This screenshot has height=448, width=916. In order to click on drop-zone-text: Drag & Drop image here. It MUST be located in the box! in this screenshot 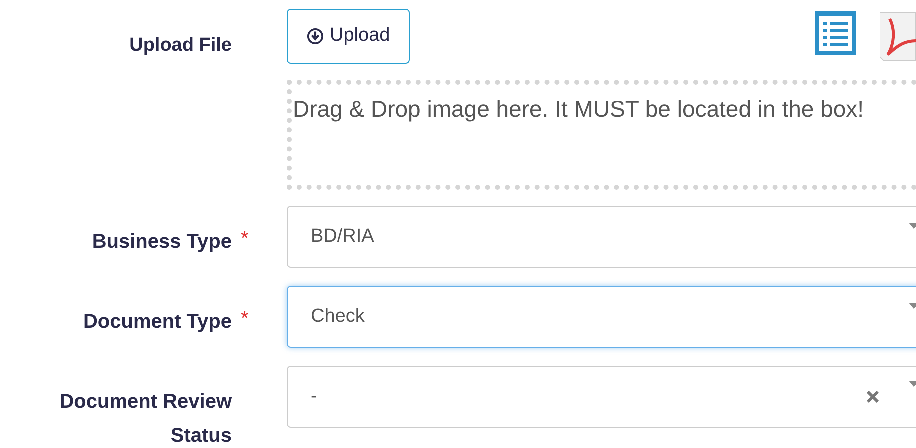, I will do `click(579, 109)`.